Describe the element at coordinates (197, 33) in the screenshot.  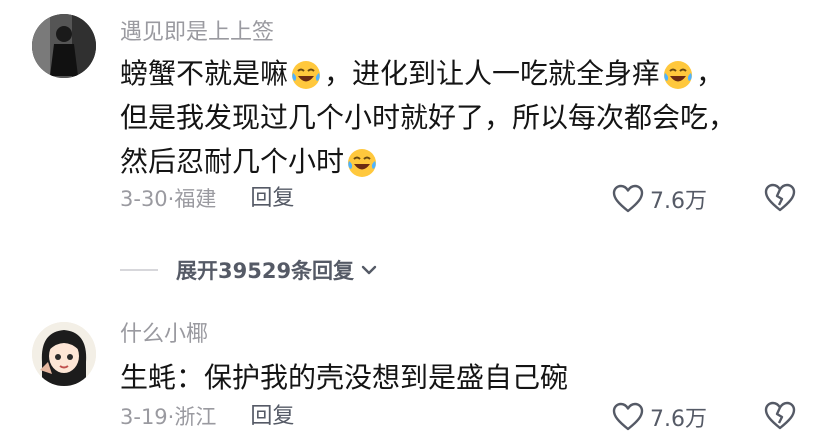
I see `comment-username: 遇见即是上上签` at that location.